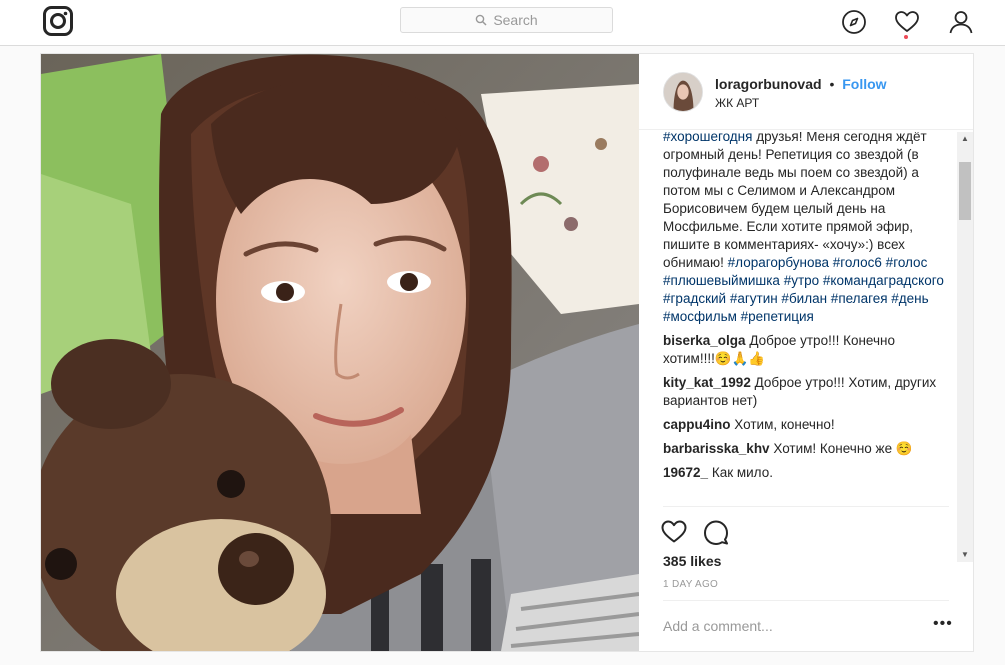  I want to click on list-item: cappu4ino Хотим, конечно!, so click(806, 425).